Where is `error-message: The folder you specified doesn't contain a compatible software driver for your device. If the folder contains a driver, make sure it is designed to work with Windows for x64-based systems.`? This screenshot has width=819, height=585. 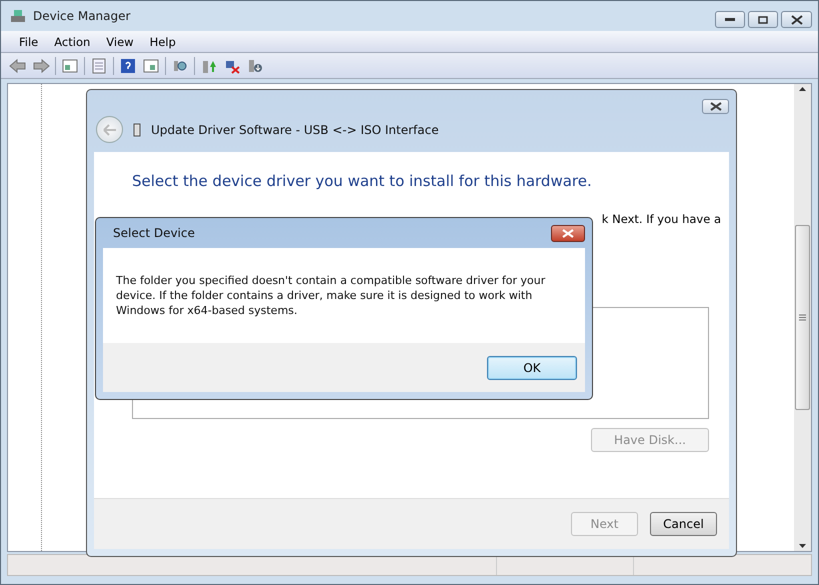
error-message: The folder you specified doesn't contain a compatible software driver for your device. If the folder contains a driver, make sure it is designed to work with Windows for x64-based systems. is located at coordinates (331, 295).